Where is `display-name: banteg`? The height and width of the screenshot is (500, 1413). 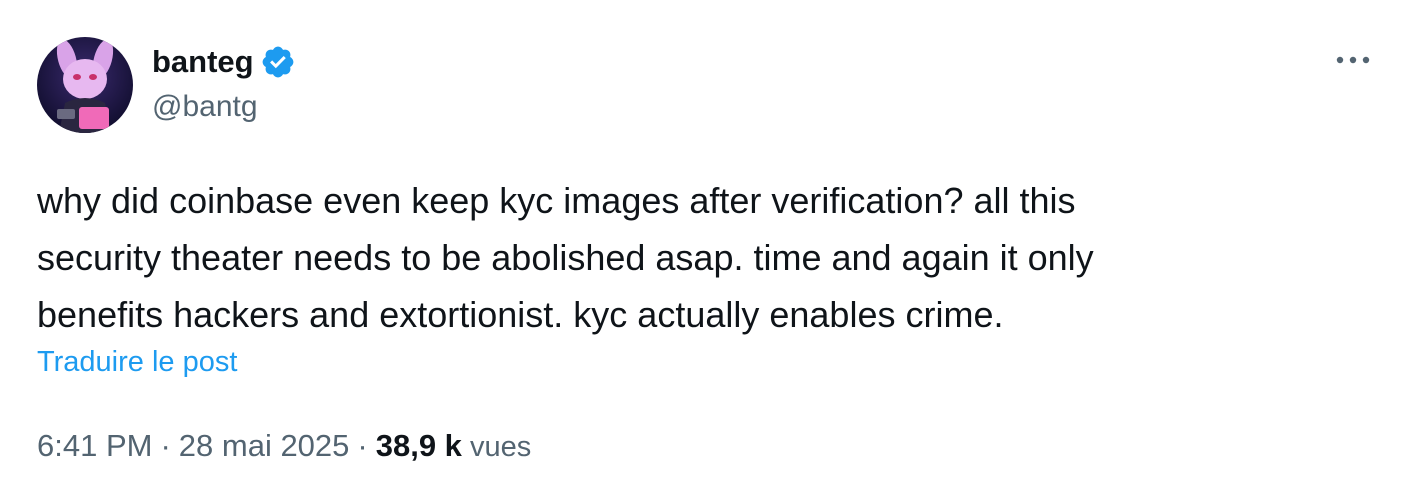 display-name: banteg is located at coordinates (203, 62).